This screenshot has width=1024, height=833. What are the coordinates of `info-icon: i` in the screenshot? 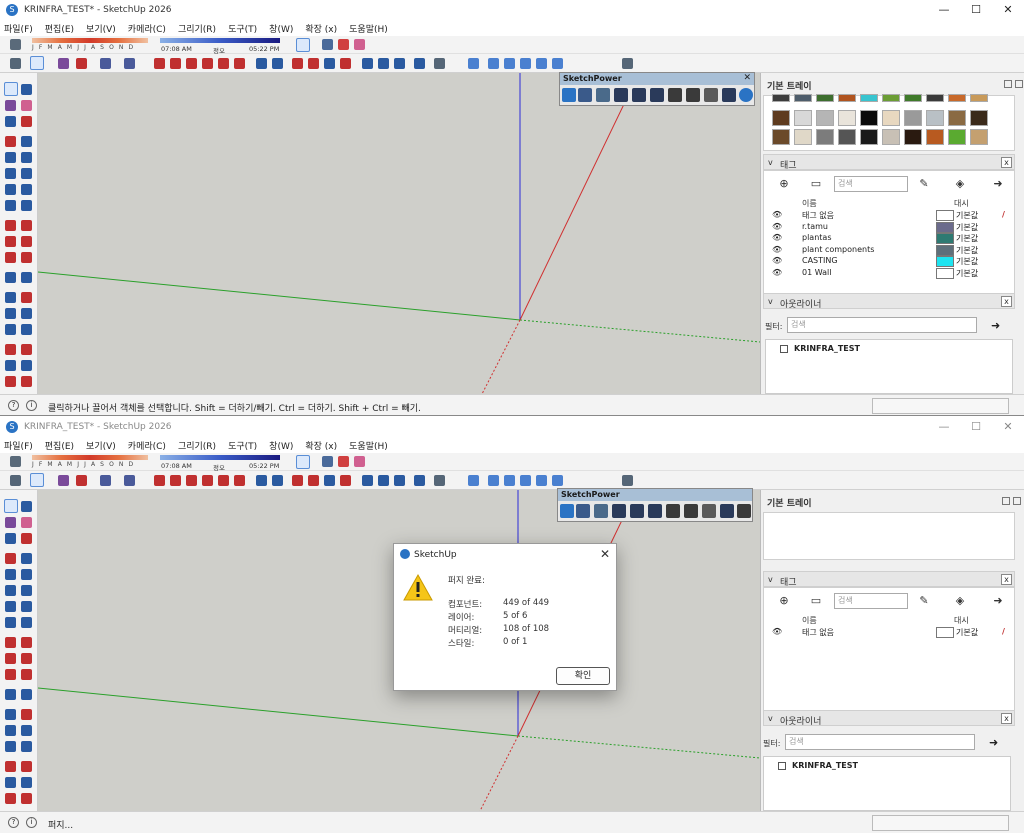 It's located at (31, 822).